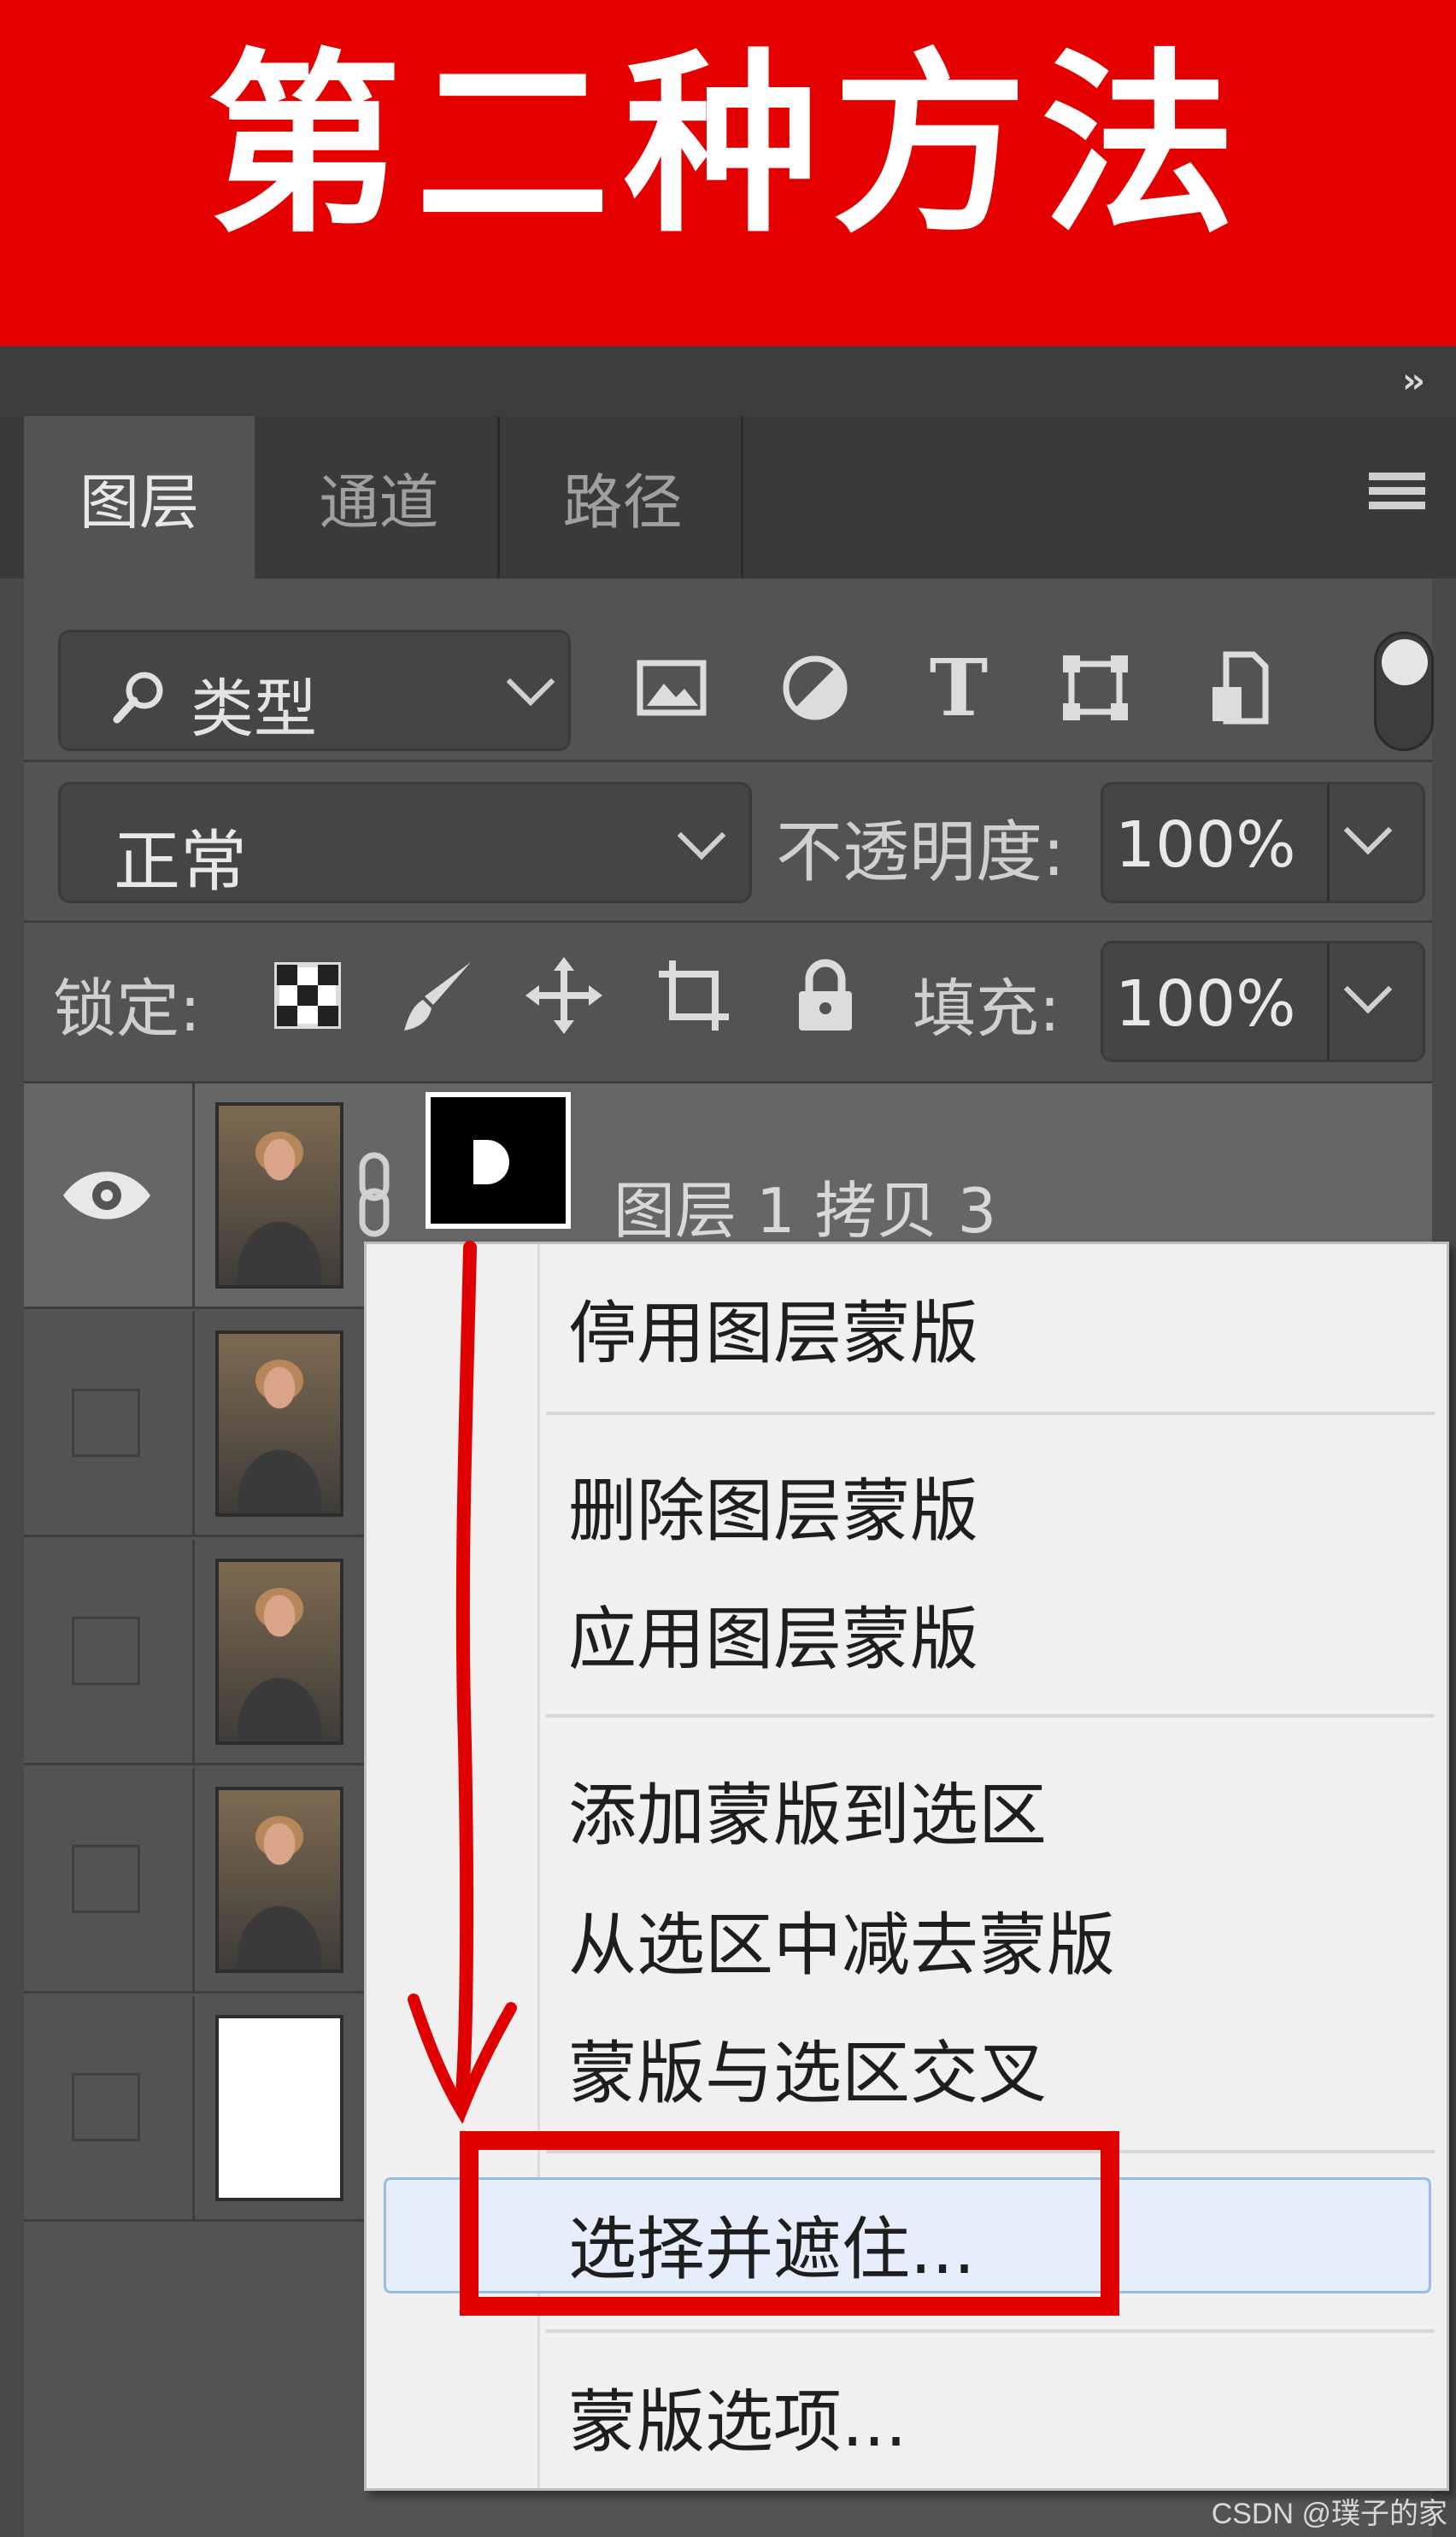  What do you see at coordinates (1397, 496) in the screenshot?
I see `panel-menu-icon` at bounding box center [1397, 496].